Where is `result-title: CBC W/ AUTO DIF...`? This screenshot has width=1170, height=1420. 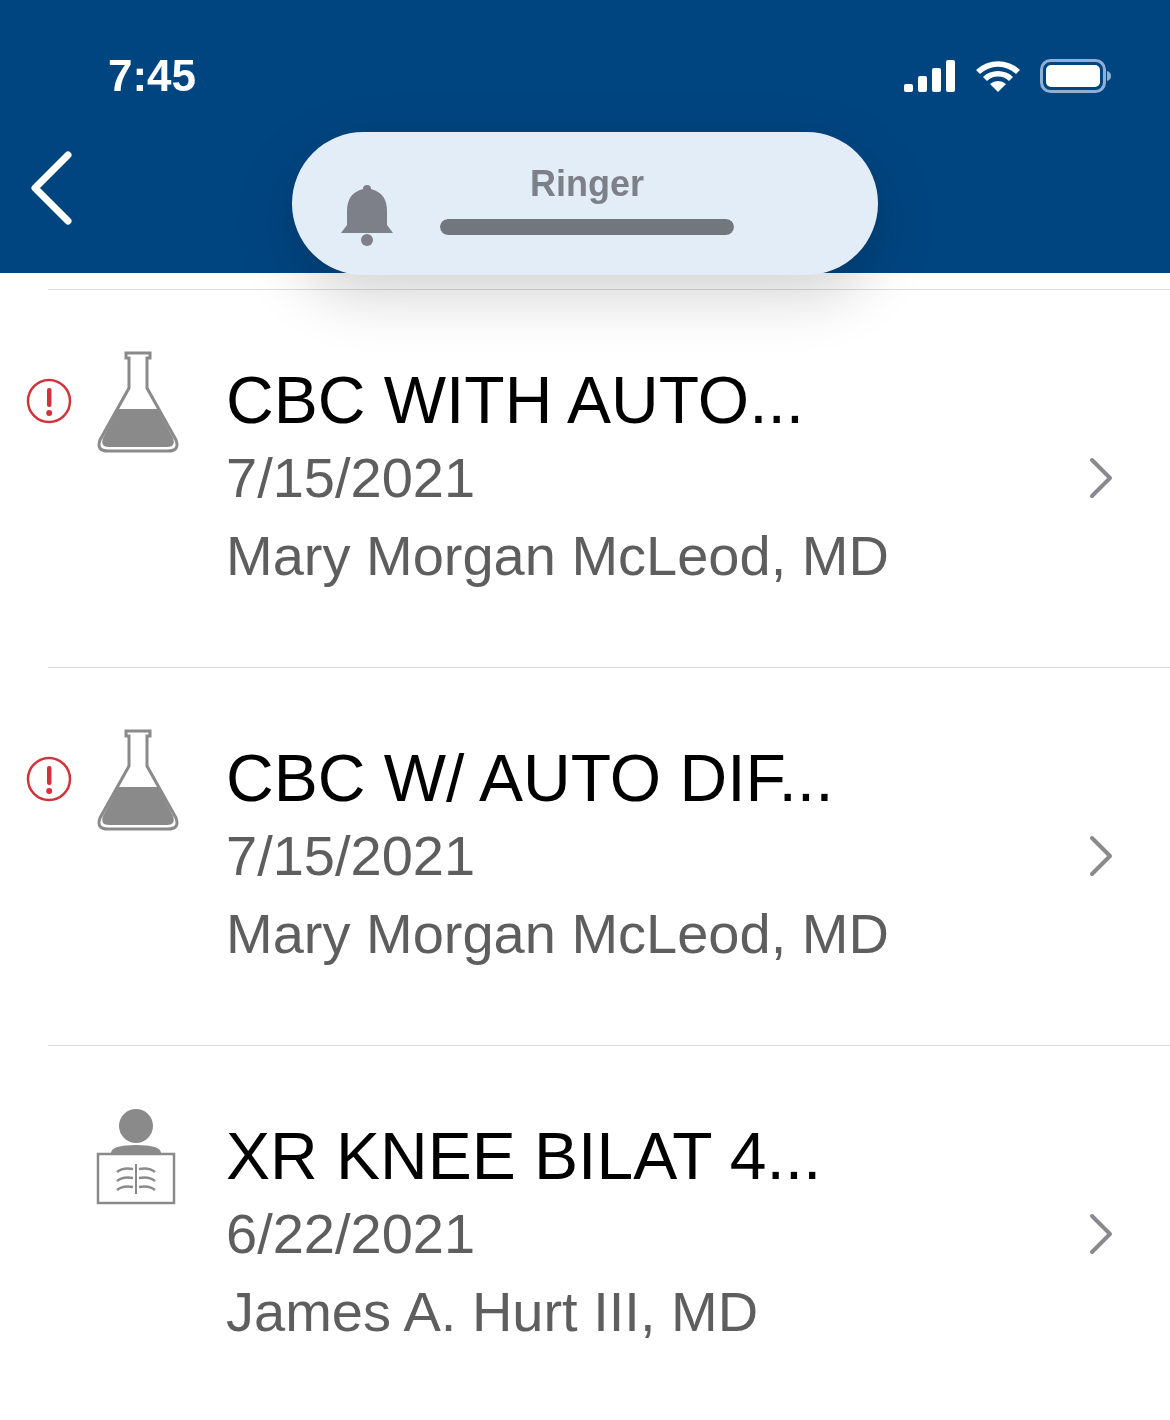
result-title: CBC W/ AUTO DIF... is located at coordinates (530, 778).